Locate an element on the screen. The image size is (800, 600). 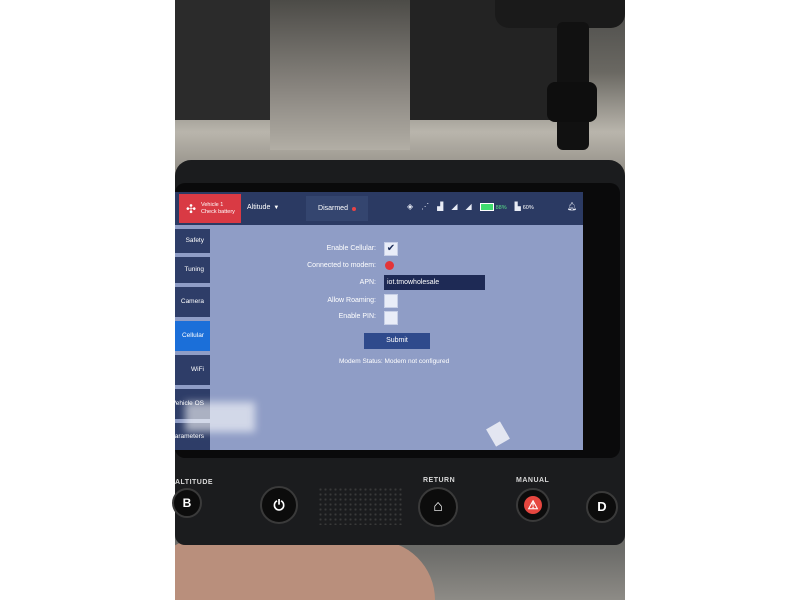
sidebar-item-camera: Camera is located at coordinates (192, 302).